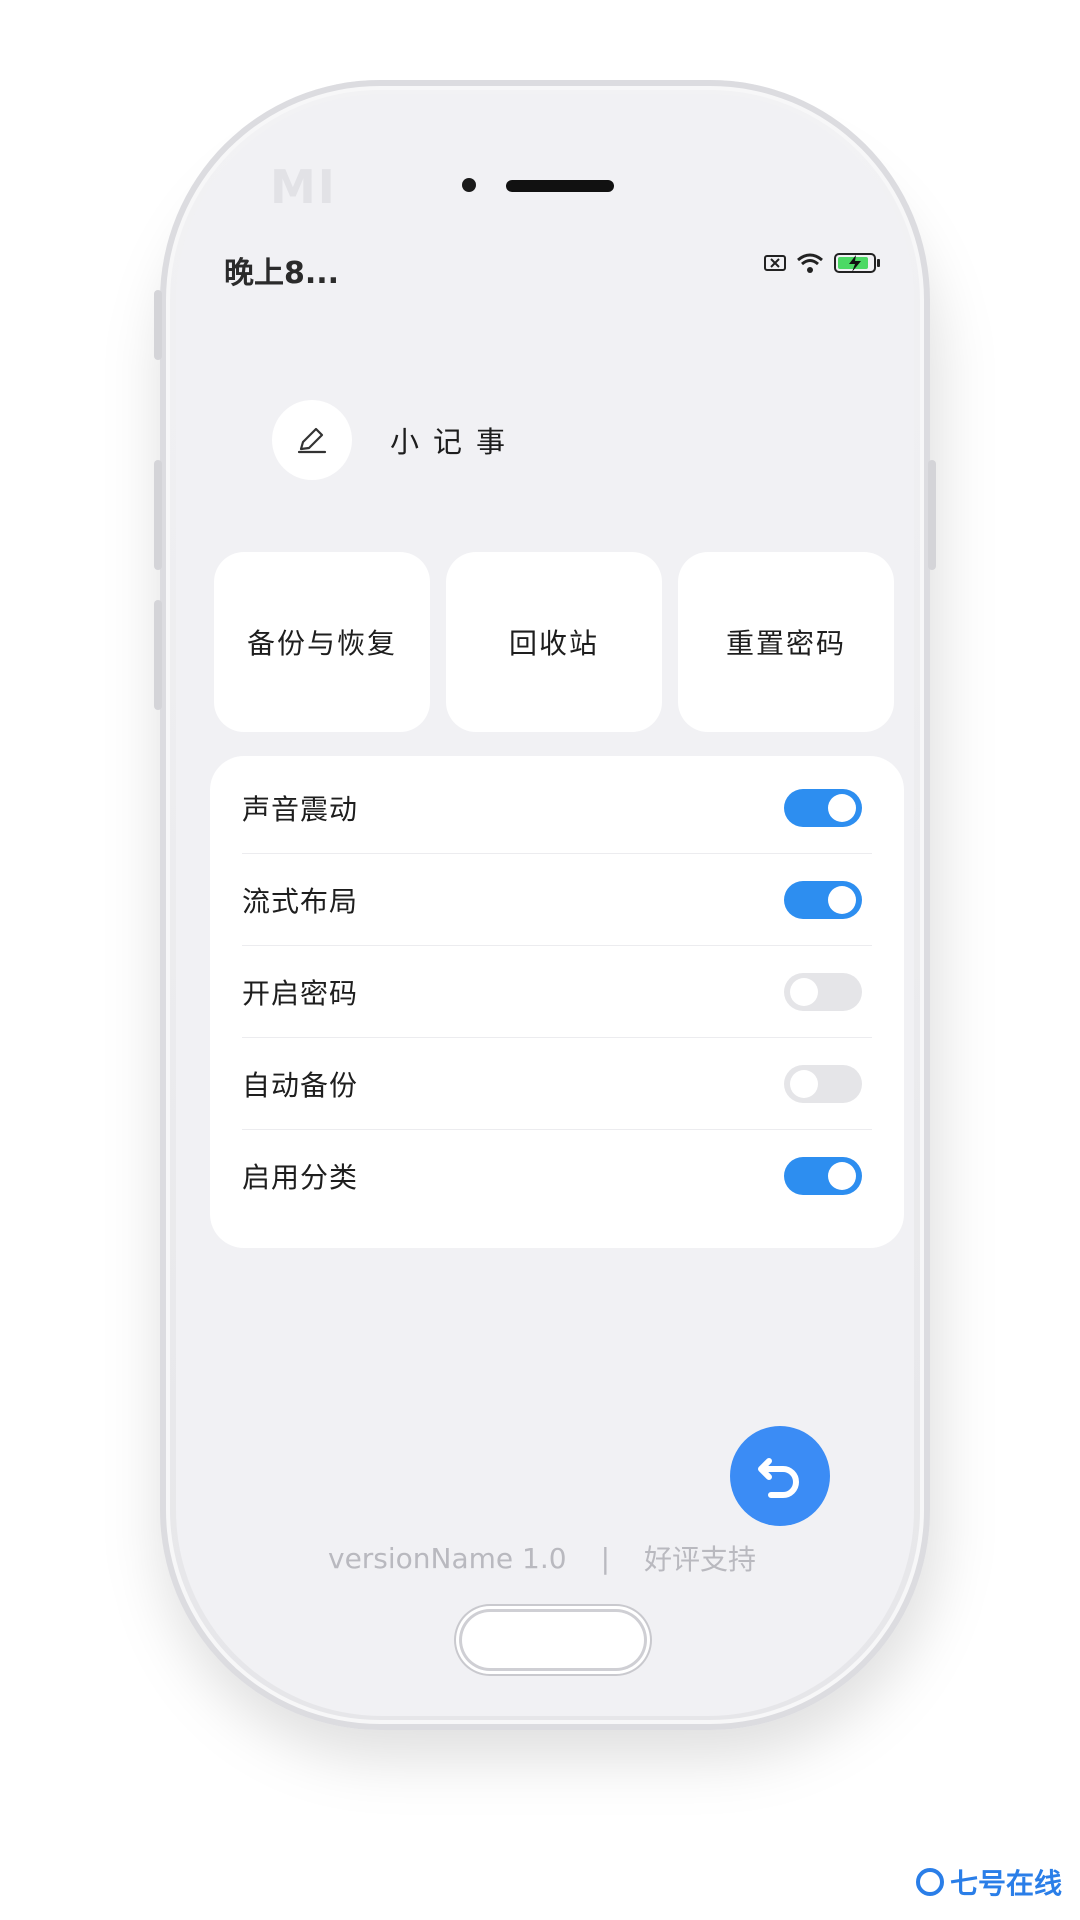 This screenshot has width=1080, height=1920. I want to click on app-title: 小记事, so click(455, 442).